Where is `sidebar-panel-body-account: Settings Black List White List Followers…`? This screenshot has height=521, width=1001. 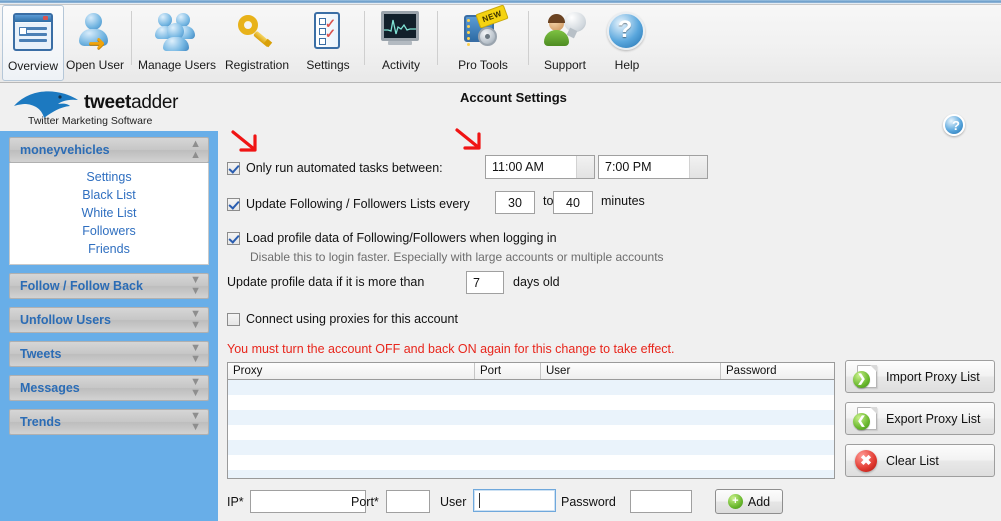
sidebar-panel-body-account: Settings Black List White List Followers… is located at coordinates (109, 214).